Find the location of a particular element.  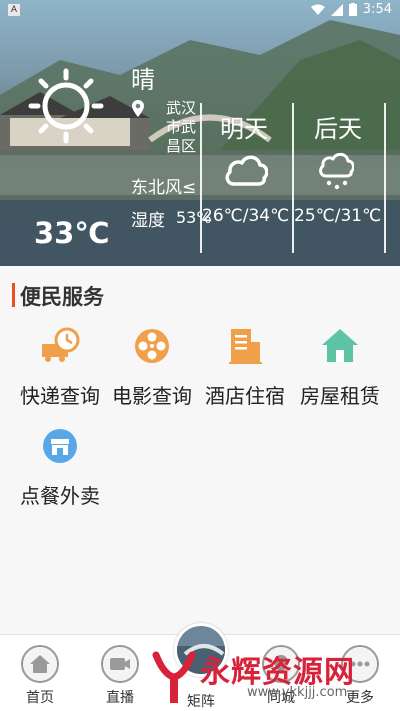

section-accent-bar is located at coordinates (13, 295).